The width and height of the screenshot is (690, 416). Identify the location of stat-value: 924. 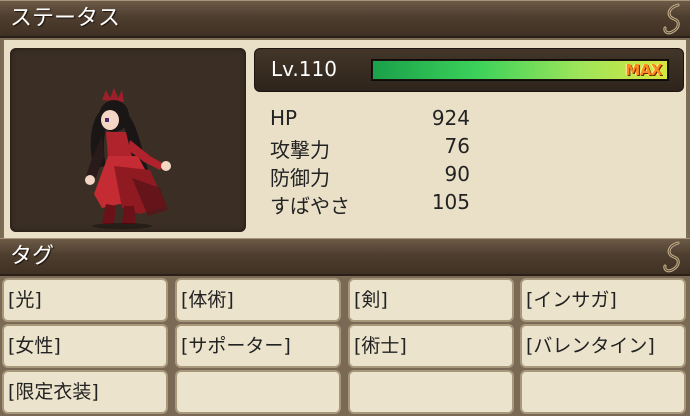
(450, 118).